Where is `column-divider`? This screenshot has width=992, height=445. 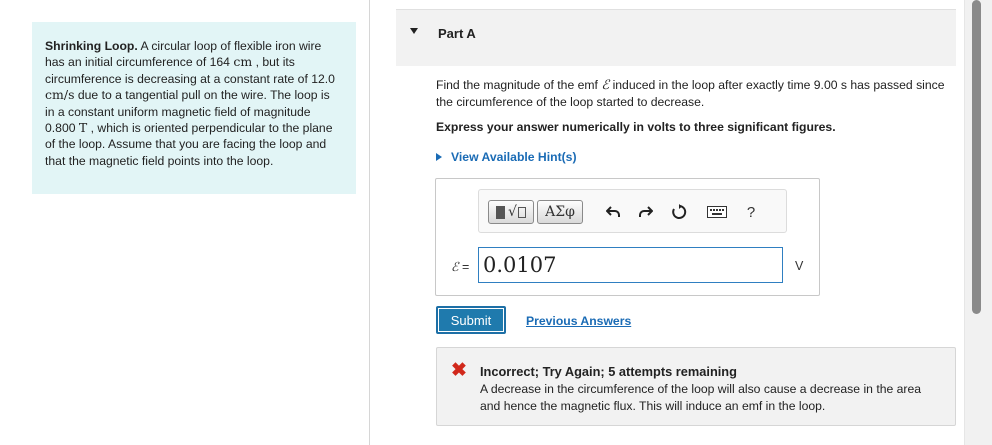 column-divider is located at coordinates (369, 222).